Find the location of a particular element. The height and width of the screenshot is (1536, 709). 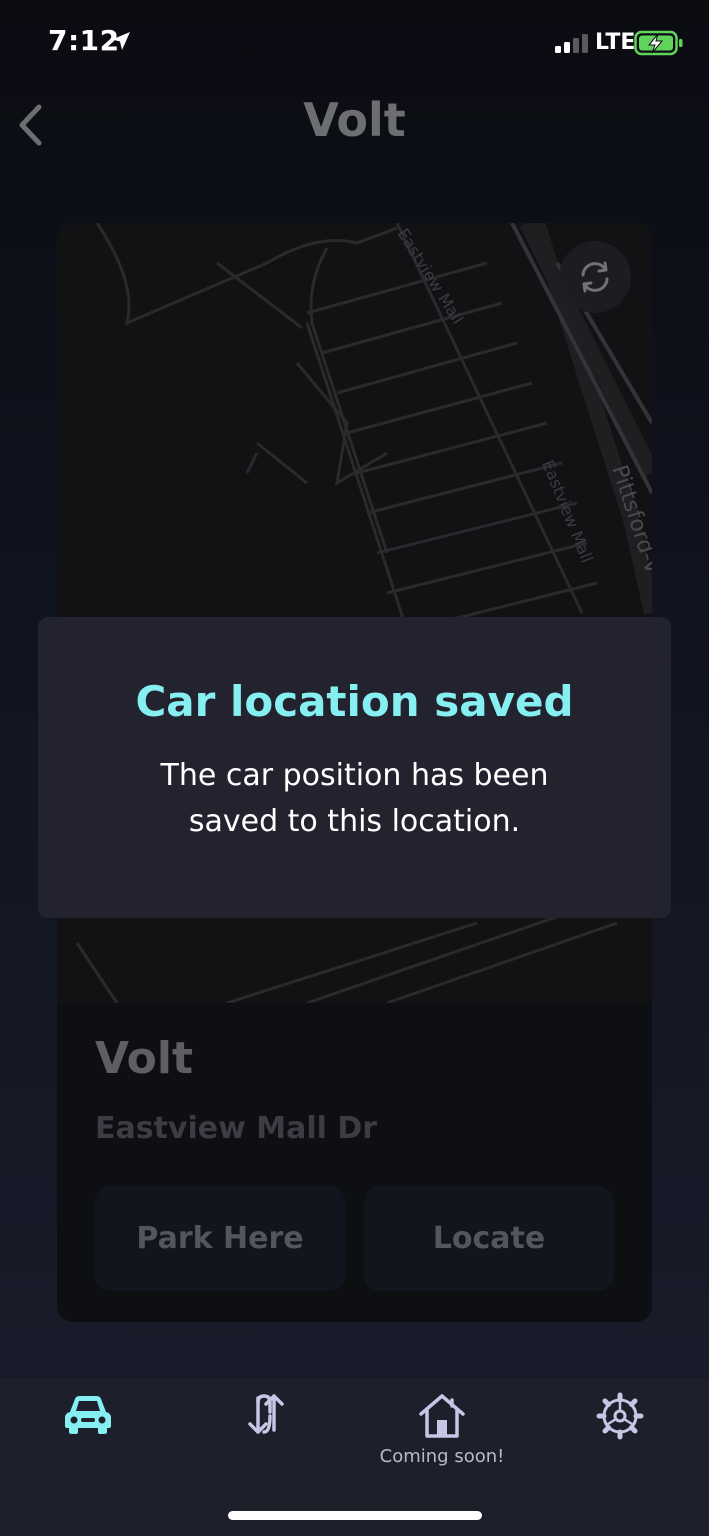

car-name: Volt is located at coordinates (144, 1058).